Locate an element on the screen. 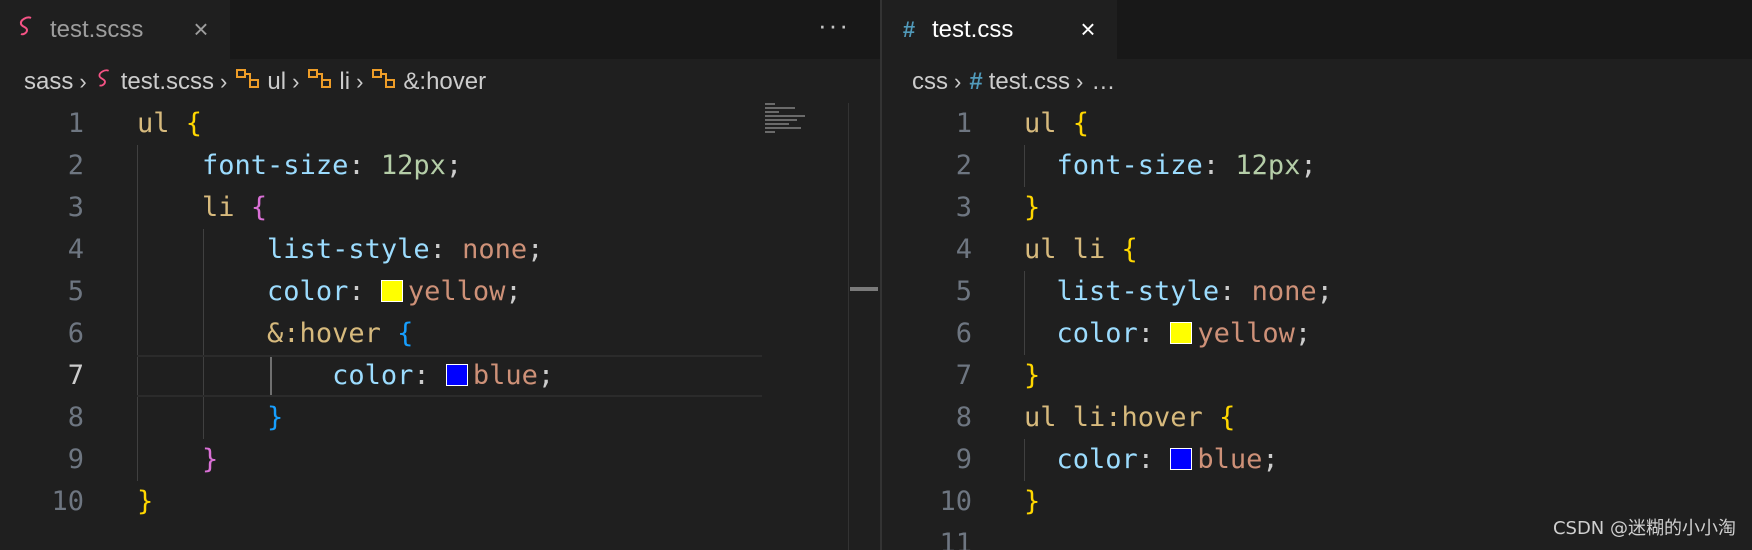 The image size is (1752, 550). breadcrumb-item-sass: sass is located at coordinates (48, 82).